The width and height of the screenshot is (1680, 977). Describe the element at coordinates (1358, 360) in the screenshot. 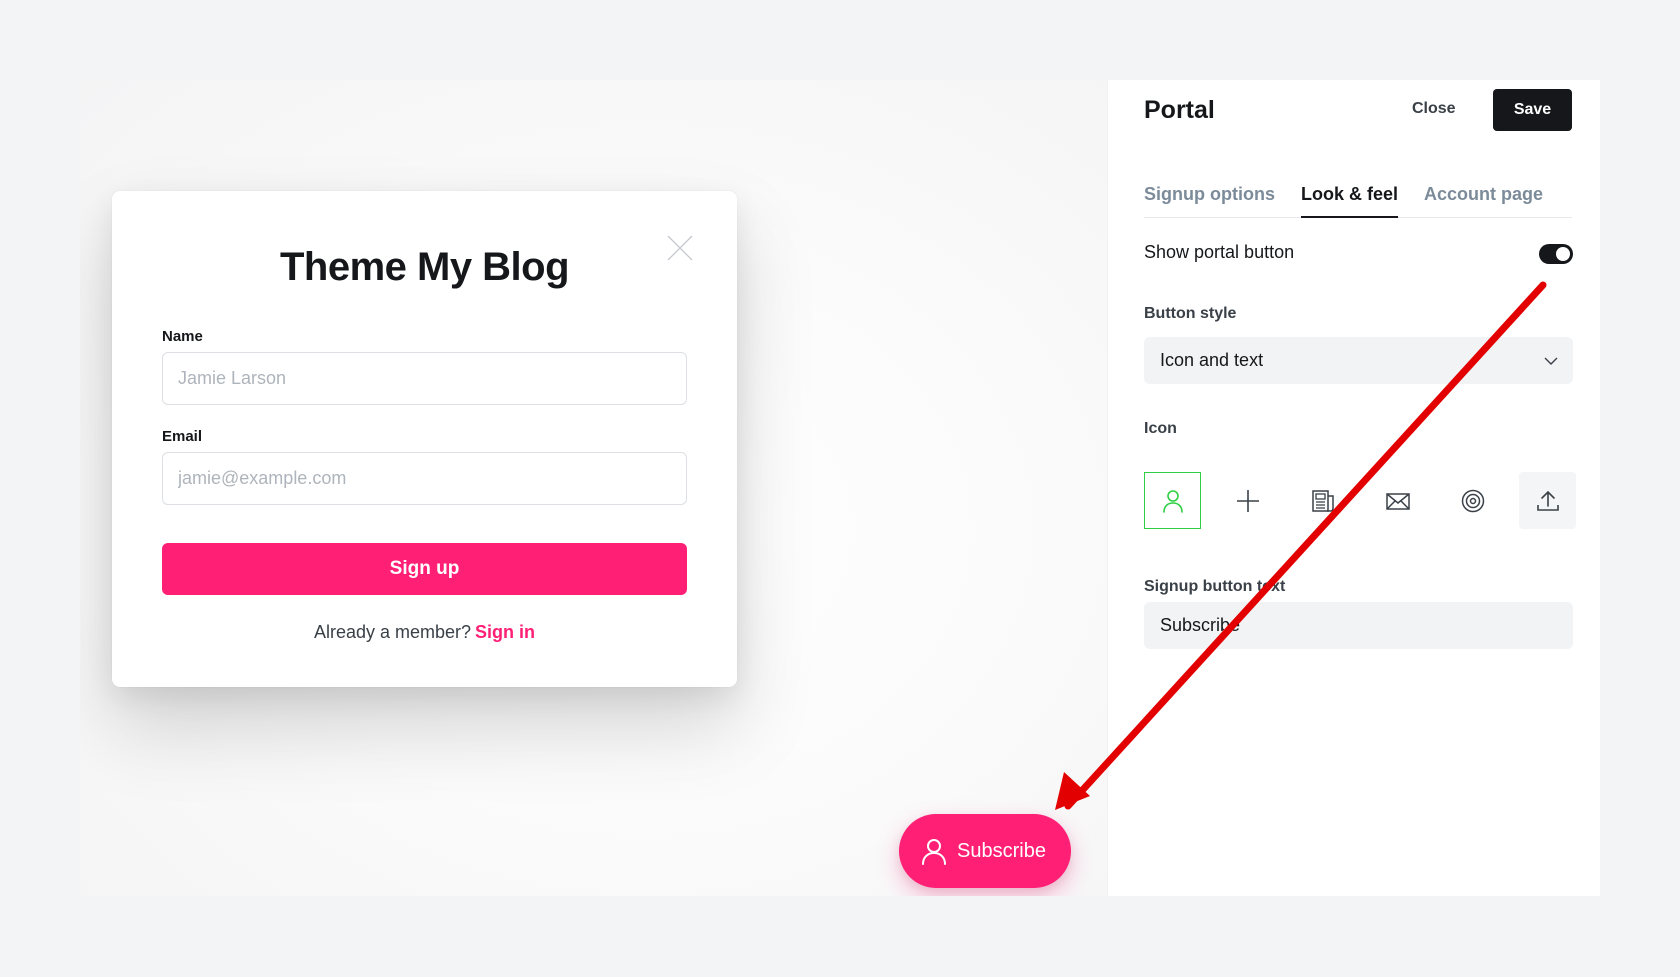

I see `button-style-select: Icon and text` at that location.